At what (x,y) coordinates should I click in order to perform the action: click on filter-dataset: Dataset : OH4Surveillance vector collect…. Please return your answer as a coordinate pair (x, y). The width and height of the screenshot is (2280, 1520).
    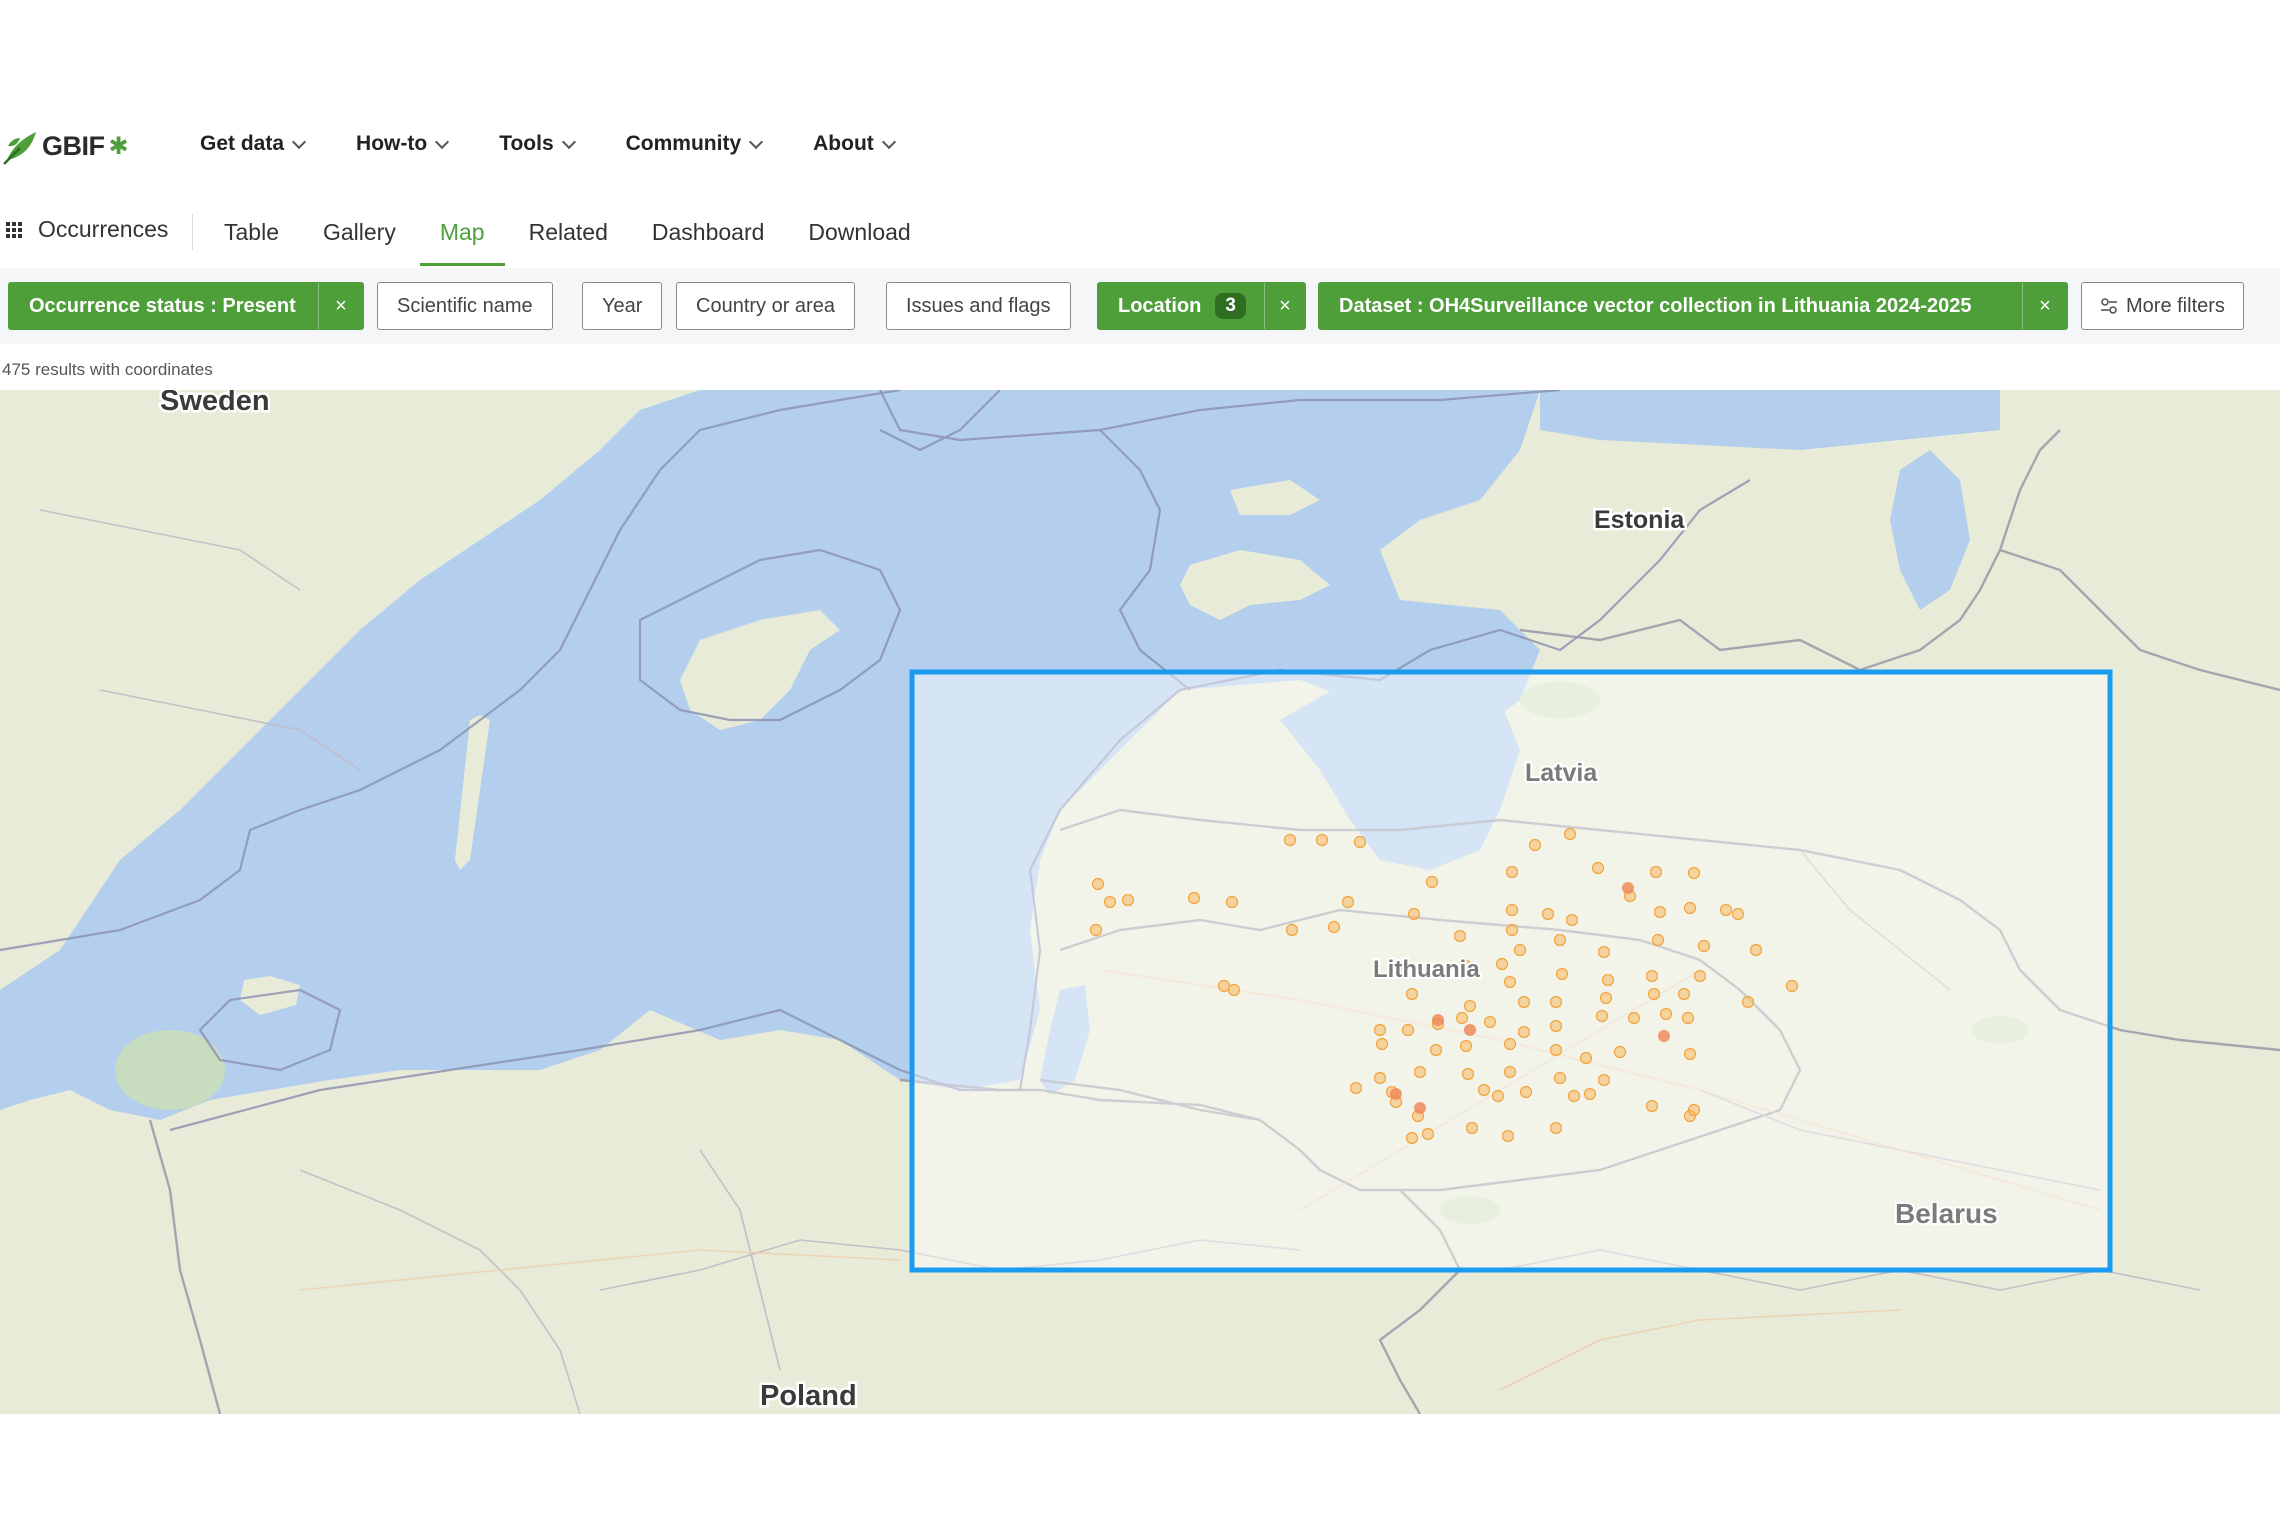
    Looking at the image, I should click on (1693, 306).